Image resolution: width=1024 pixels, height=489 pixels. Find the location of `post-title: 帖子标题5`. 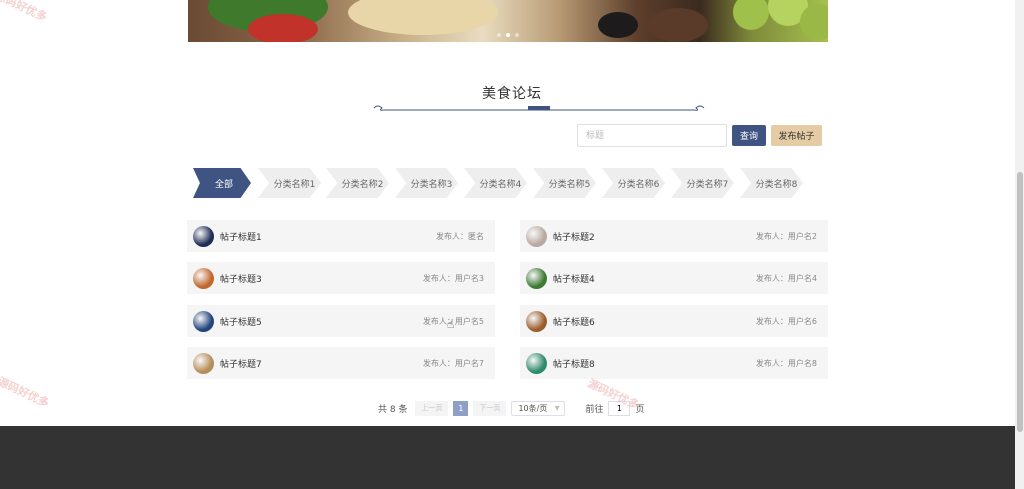

post-title: 帖子标题5 is located at coordinates (321, 321).